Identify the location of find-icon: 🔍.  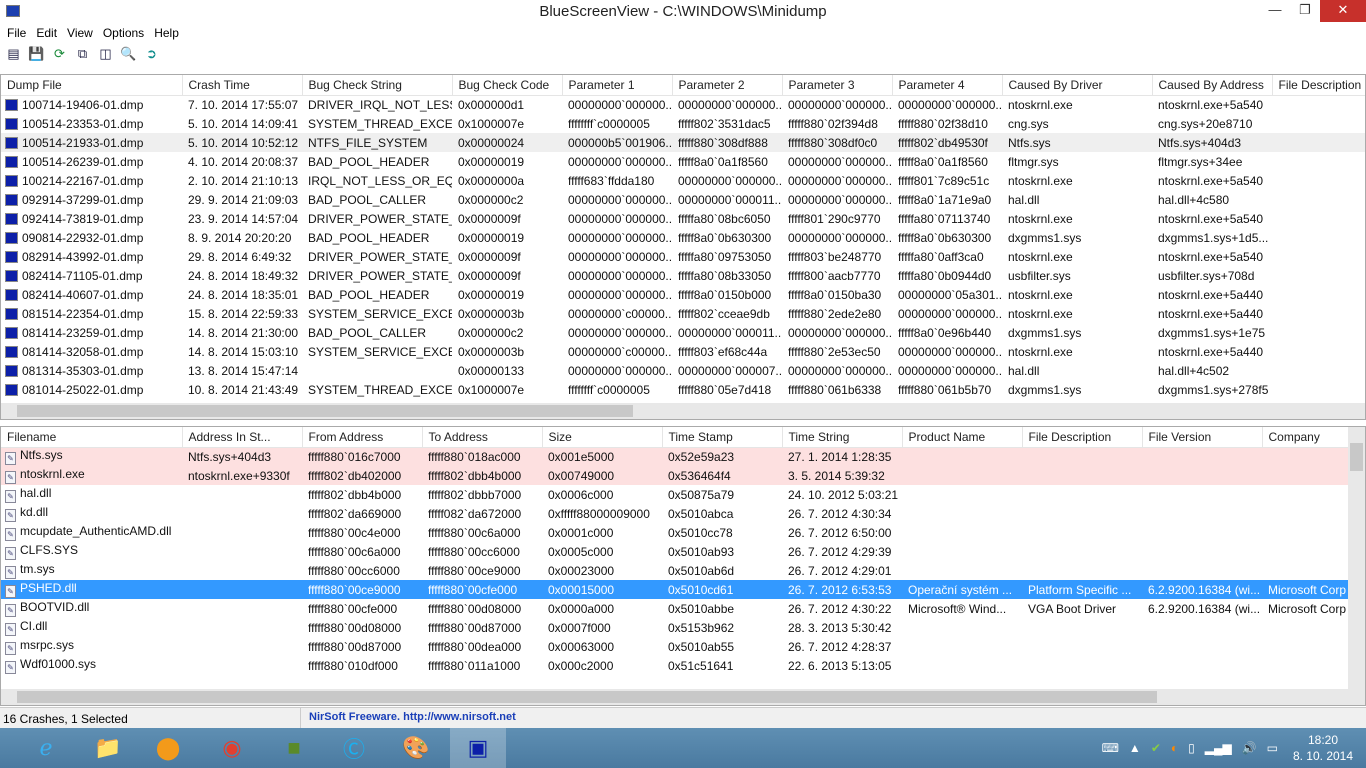
(128, 53).